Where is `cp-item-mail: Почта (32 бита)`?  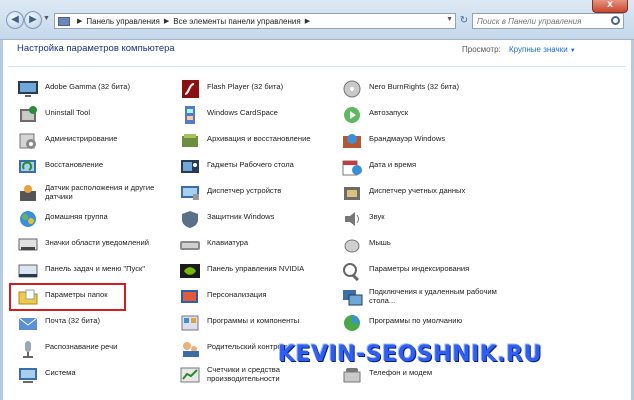
cp-item-mail: Почта (32 бита) is located at coordinates (96, 325).